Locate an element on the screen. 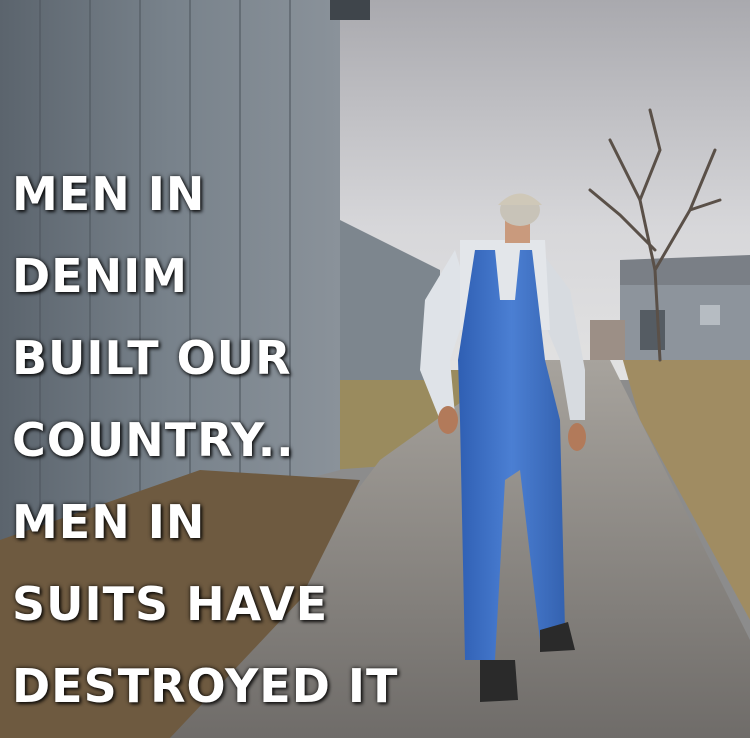  caption-line: DESTROYED IT is located at coordinates (205, 686).